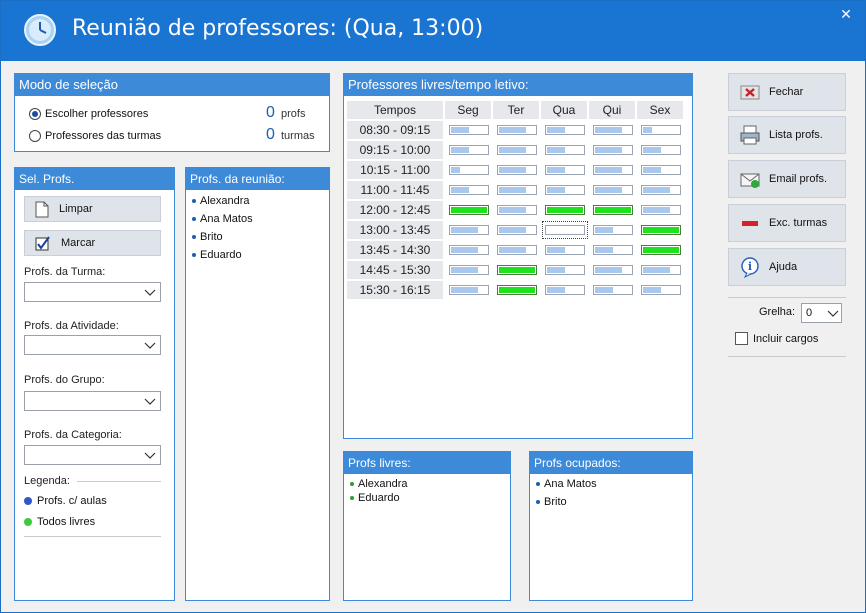 The height and width of the screenshot is (613, 866). Describe the element at coordinates (427, 526) in the screenshot. I see `free-teachers-panel: Profs livres: Alexandra Eduardo` at that location.